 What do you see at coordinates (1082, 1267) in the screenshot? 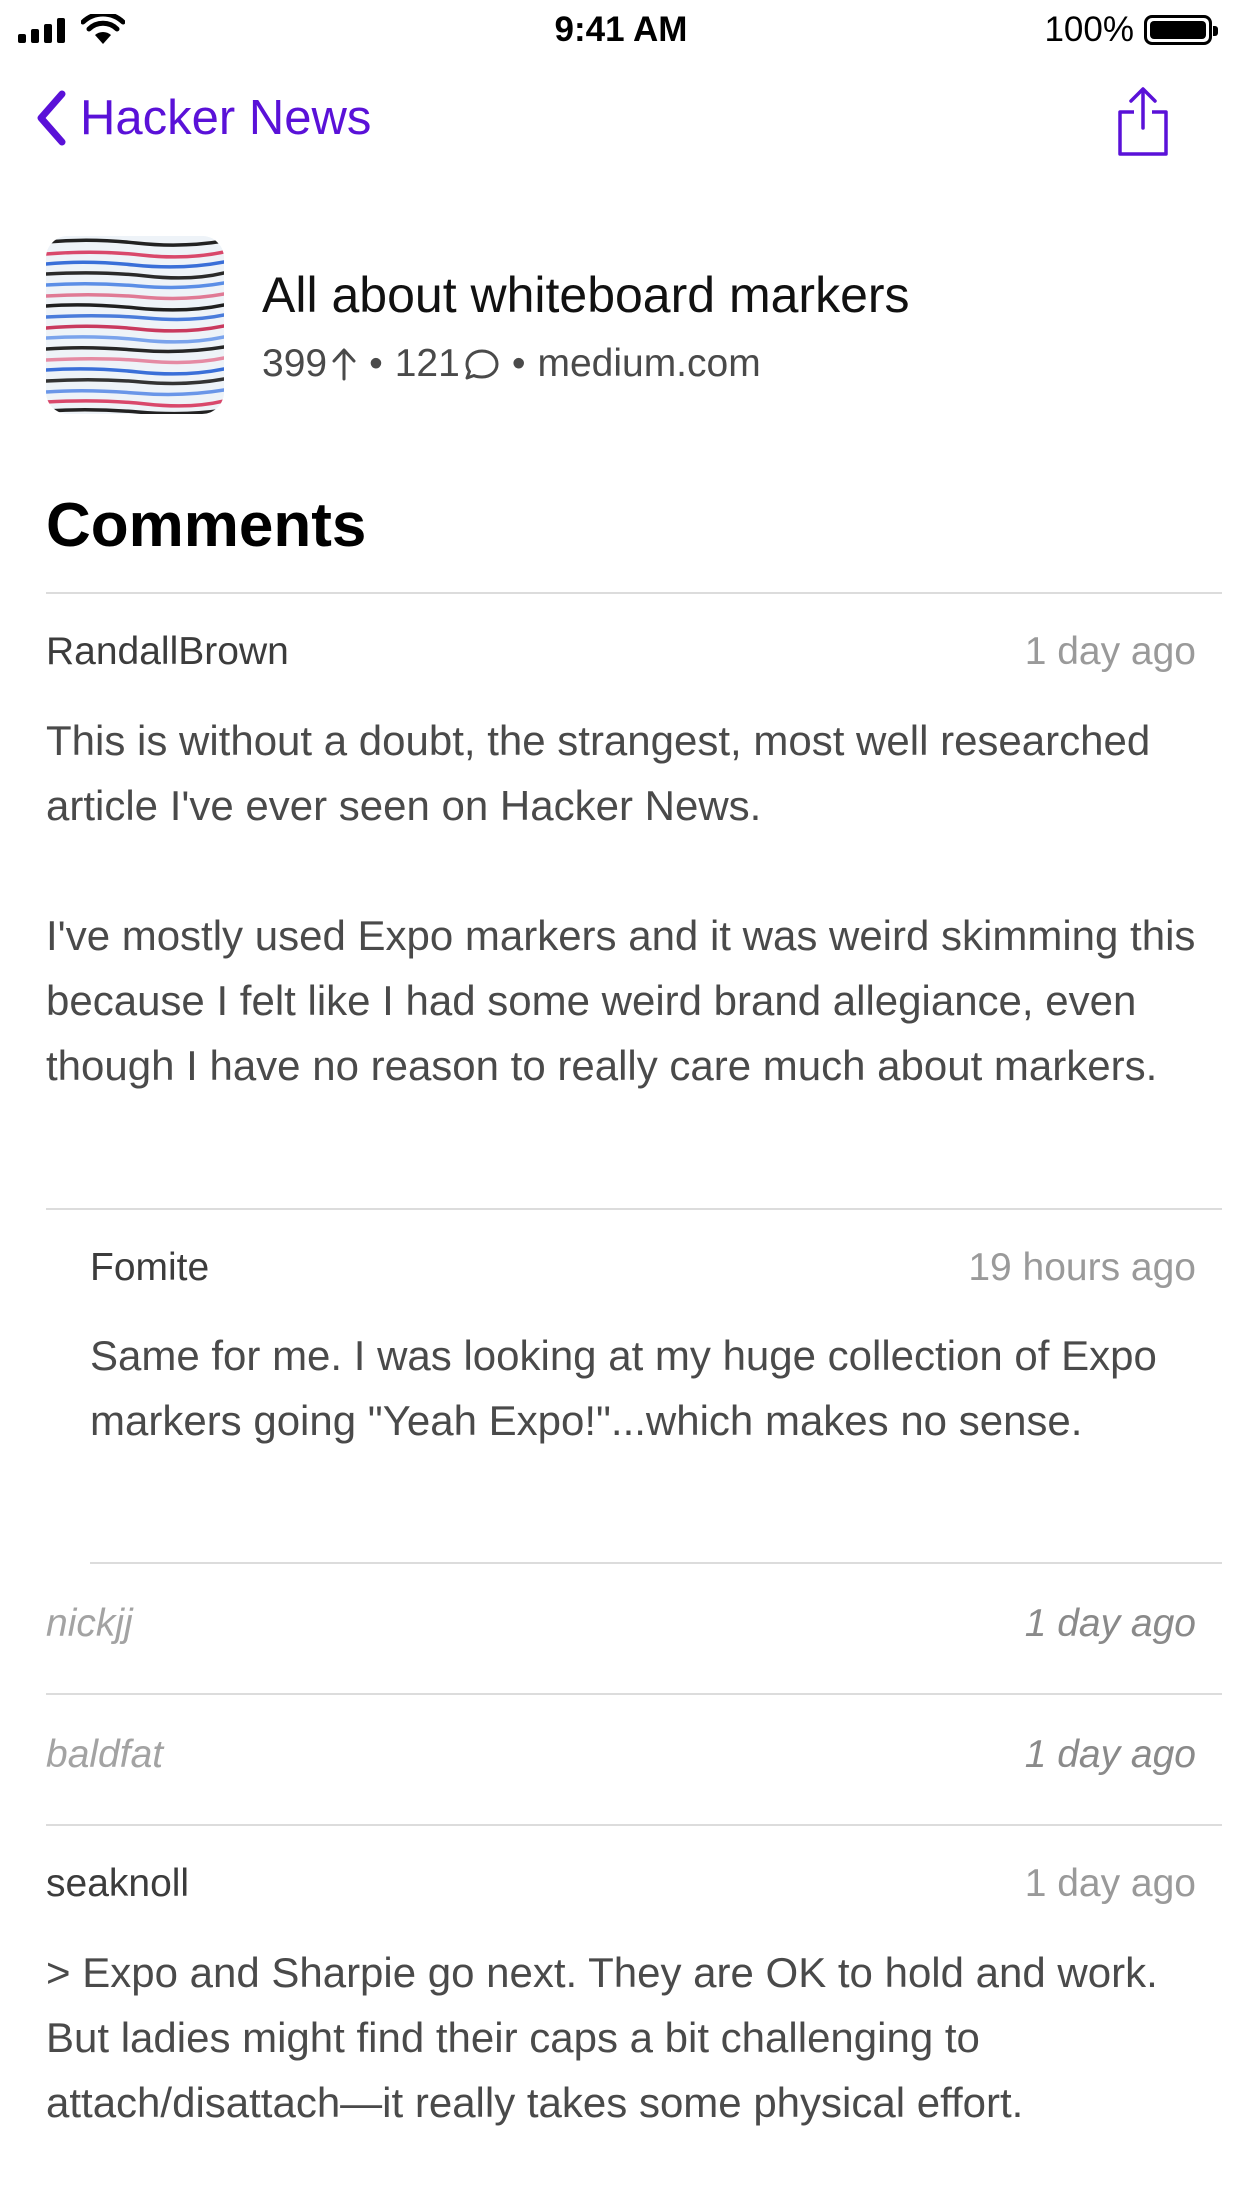
I see `comment-time: 19 hours ago` at bounding box center [1082, 1267].